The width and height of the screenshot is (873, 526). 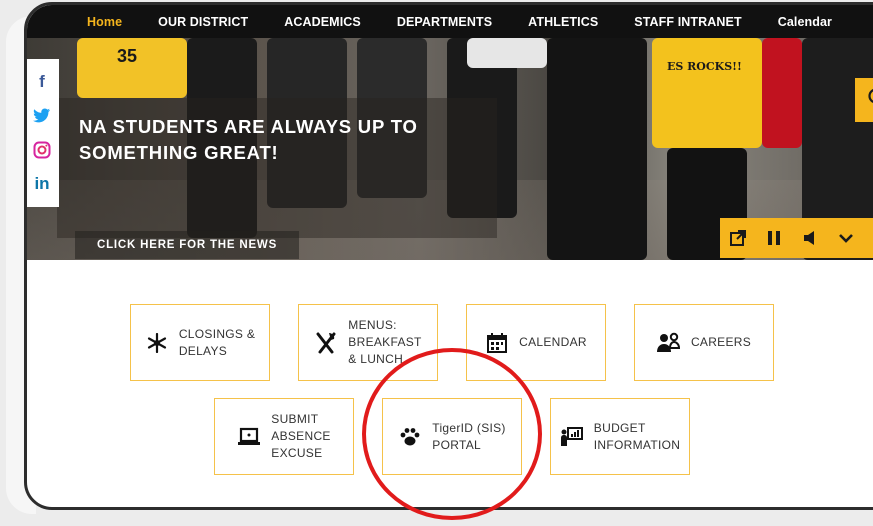 What do you see at coordinates (444, 22) in the screenshot?
I see `nav-departments: DEPARTMENTS` at bounding box center [444, 22].